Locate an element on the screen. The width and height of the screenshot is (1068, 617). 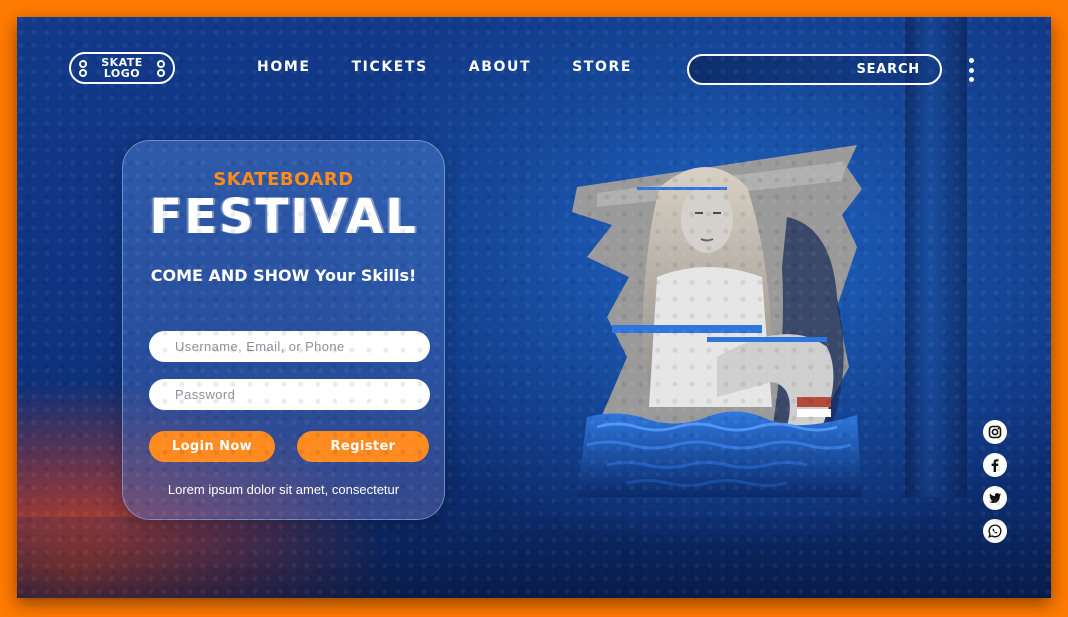
password-input is located at coordinates (289, 394).